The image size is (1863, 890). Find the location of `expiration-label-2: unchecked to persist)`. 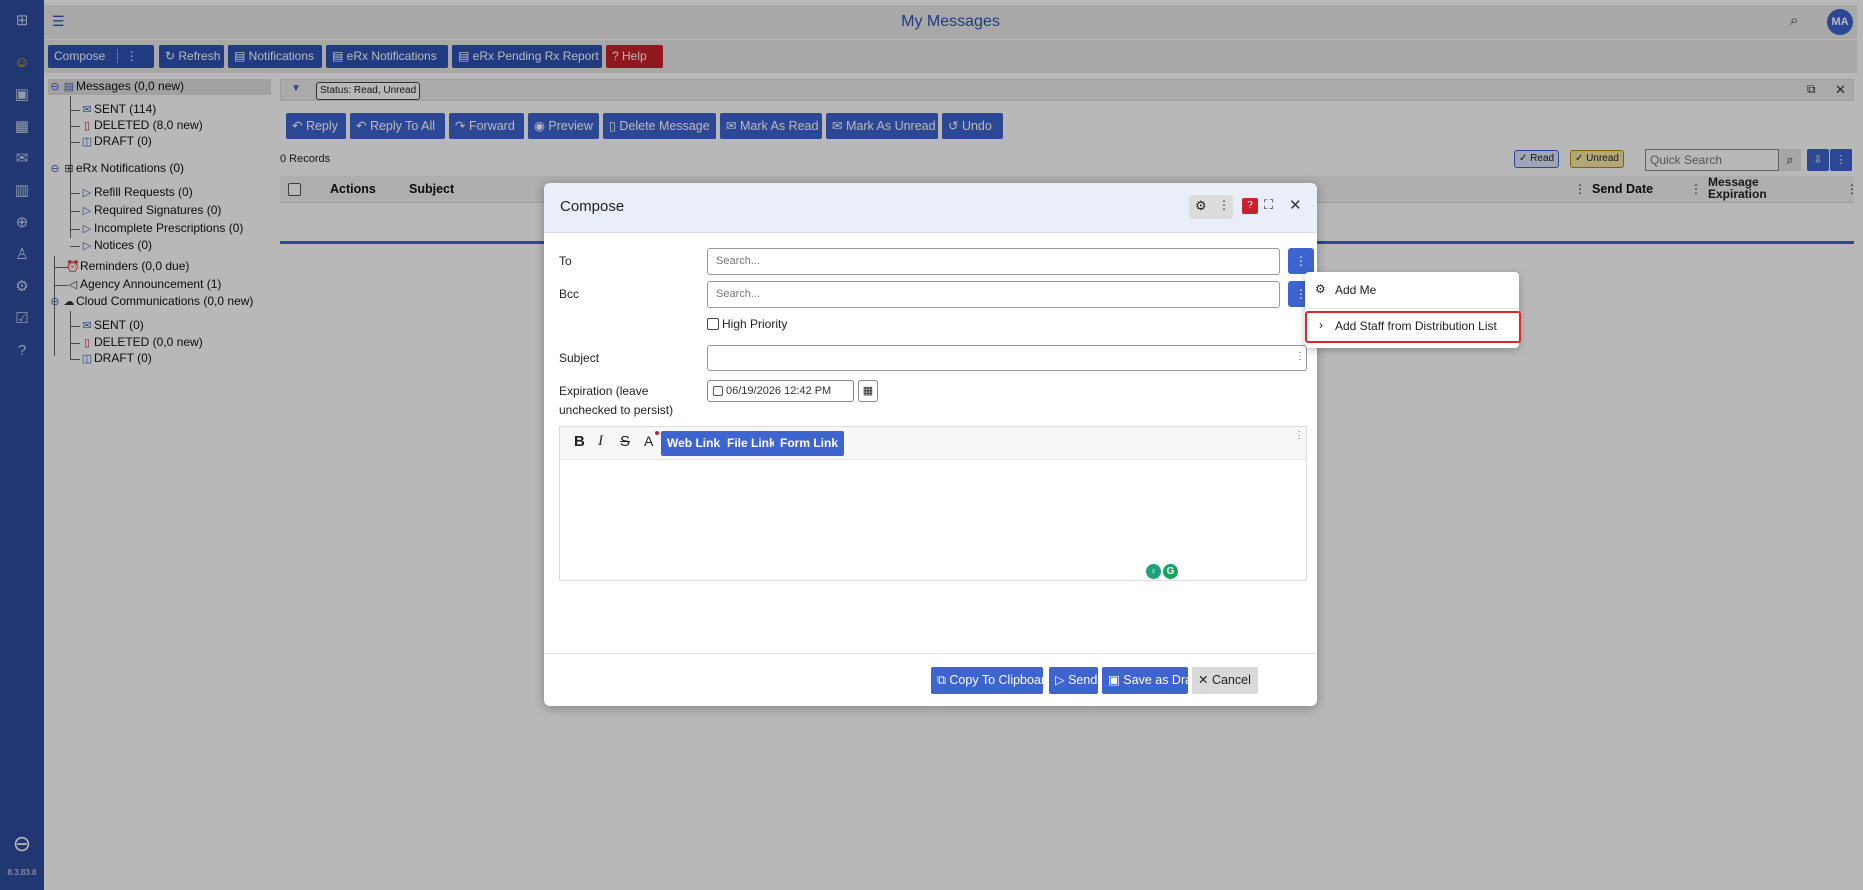

expiration-label-2: unchecked to persist) is located at coordinates (616, 410).